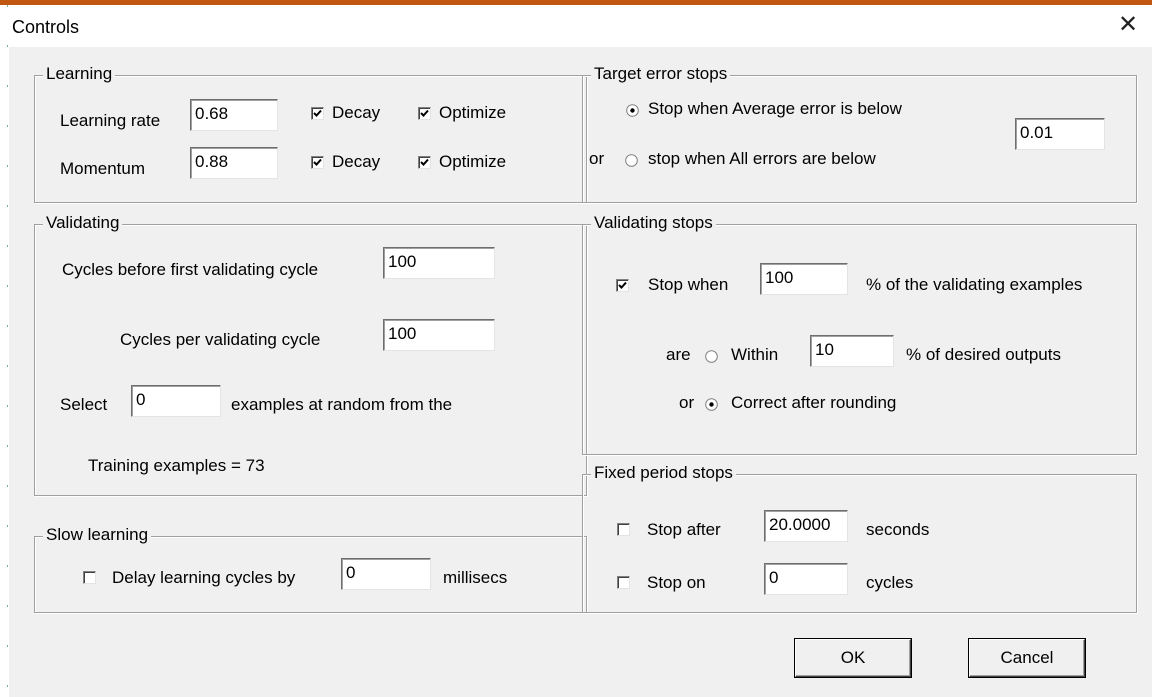 The height and width of the screenshot is (697, 1152). What do you see at coordinates (176, 401) in the screenshot?
I see `select-input: 0` at bounding box center [176, 401].